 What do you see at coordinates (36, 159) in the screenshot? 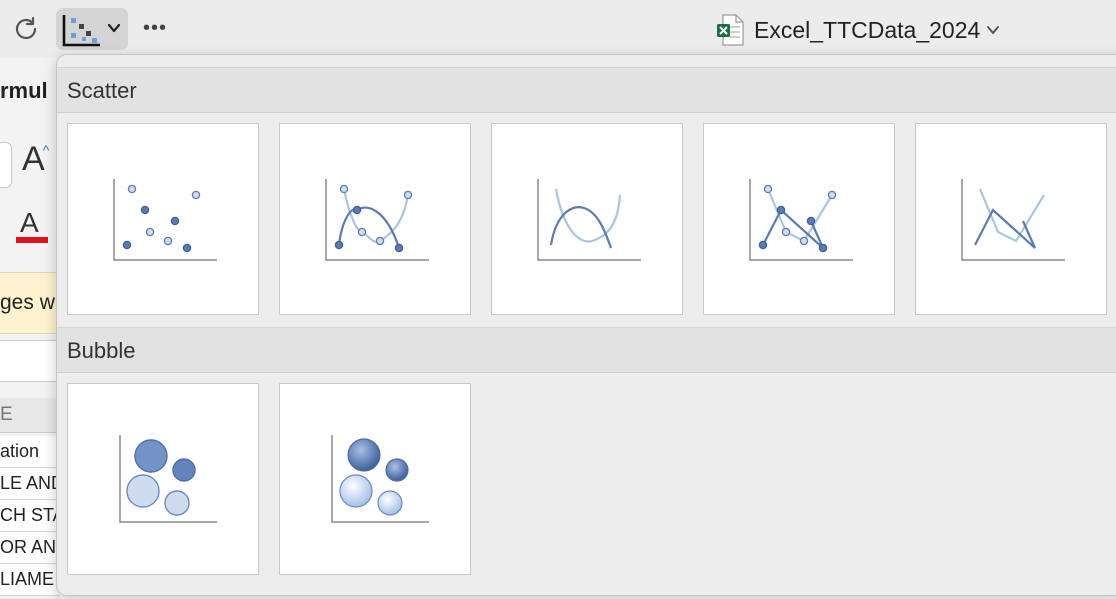
I see `increase-font-size-button: A^` at bounding box center [36, 159].